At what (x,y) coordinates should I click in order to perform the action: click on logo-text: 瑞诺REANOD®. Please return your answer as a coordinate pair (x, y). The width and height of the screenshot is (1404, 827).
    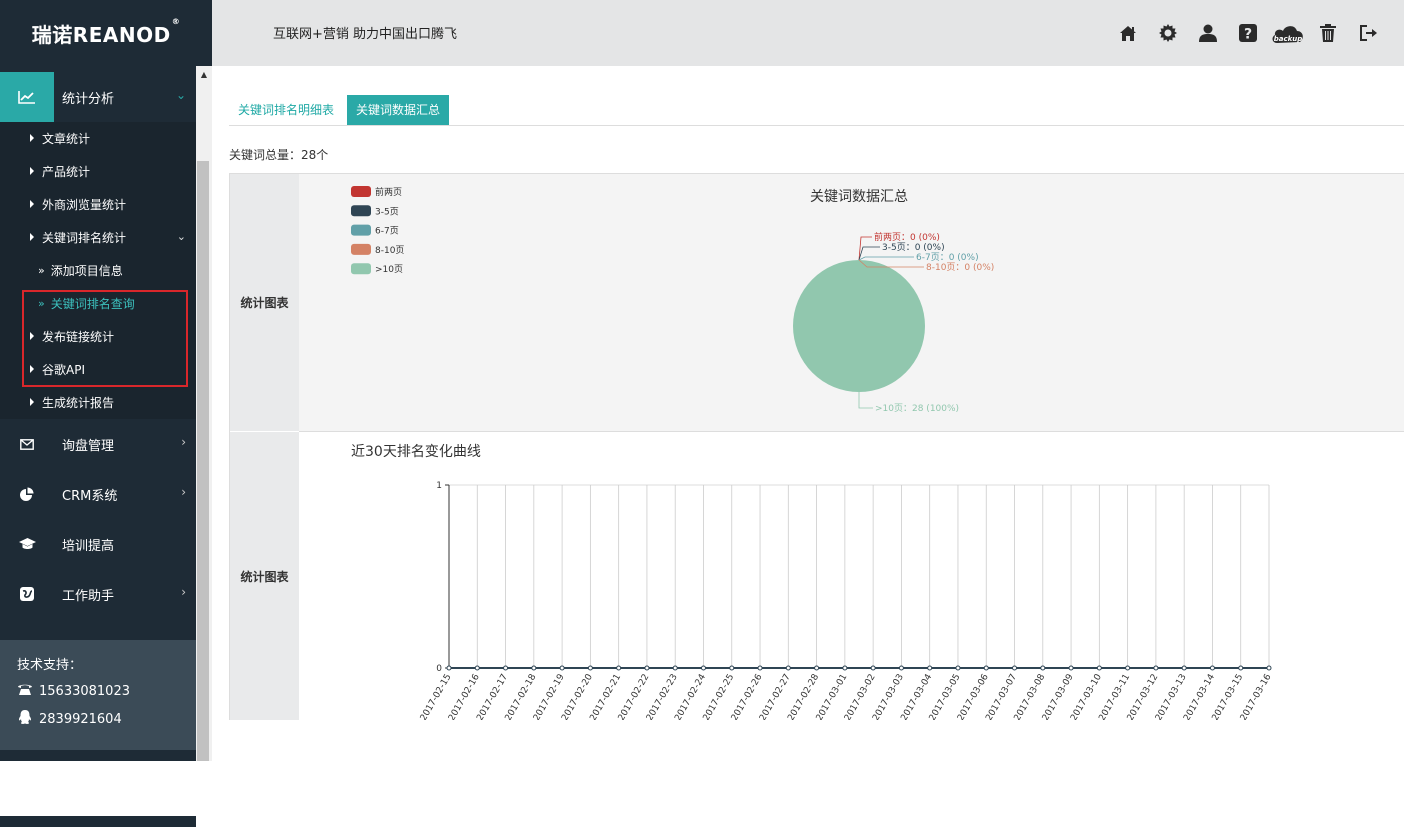
    Looking at the image, I should click on (106, 31).